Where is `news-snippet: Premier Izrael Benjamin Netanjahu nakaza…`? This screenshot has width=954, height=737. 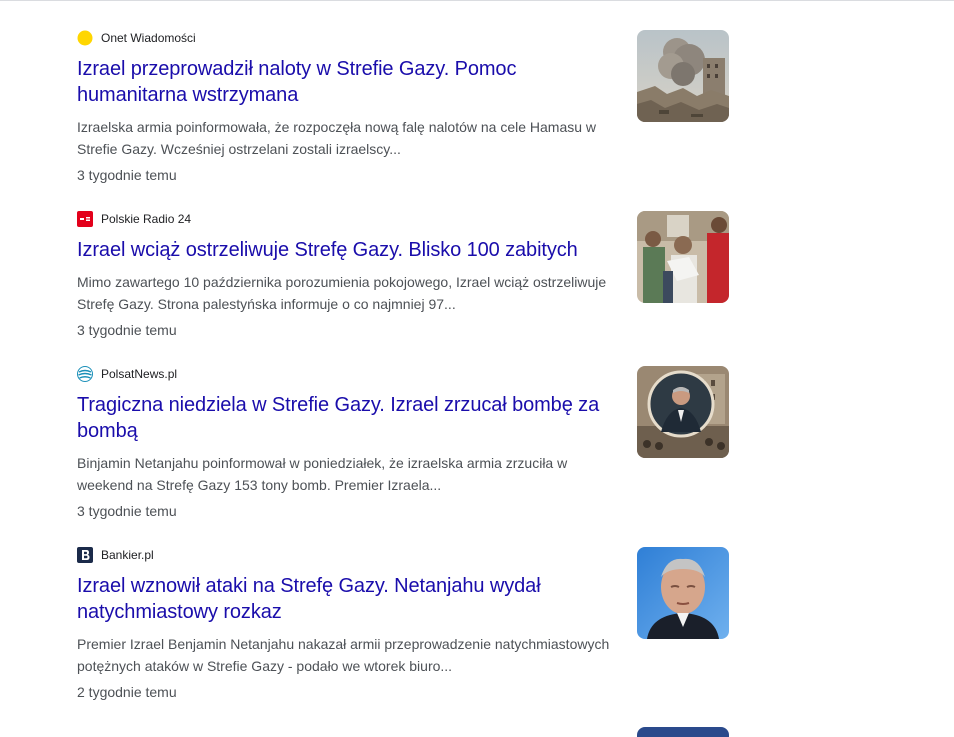 news-snippet: Premier Izrael Benjamin Netanjahu nakaza… is located at coordinates (343, 655).